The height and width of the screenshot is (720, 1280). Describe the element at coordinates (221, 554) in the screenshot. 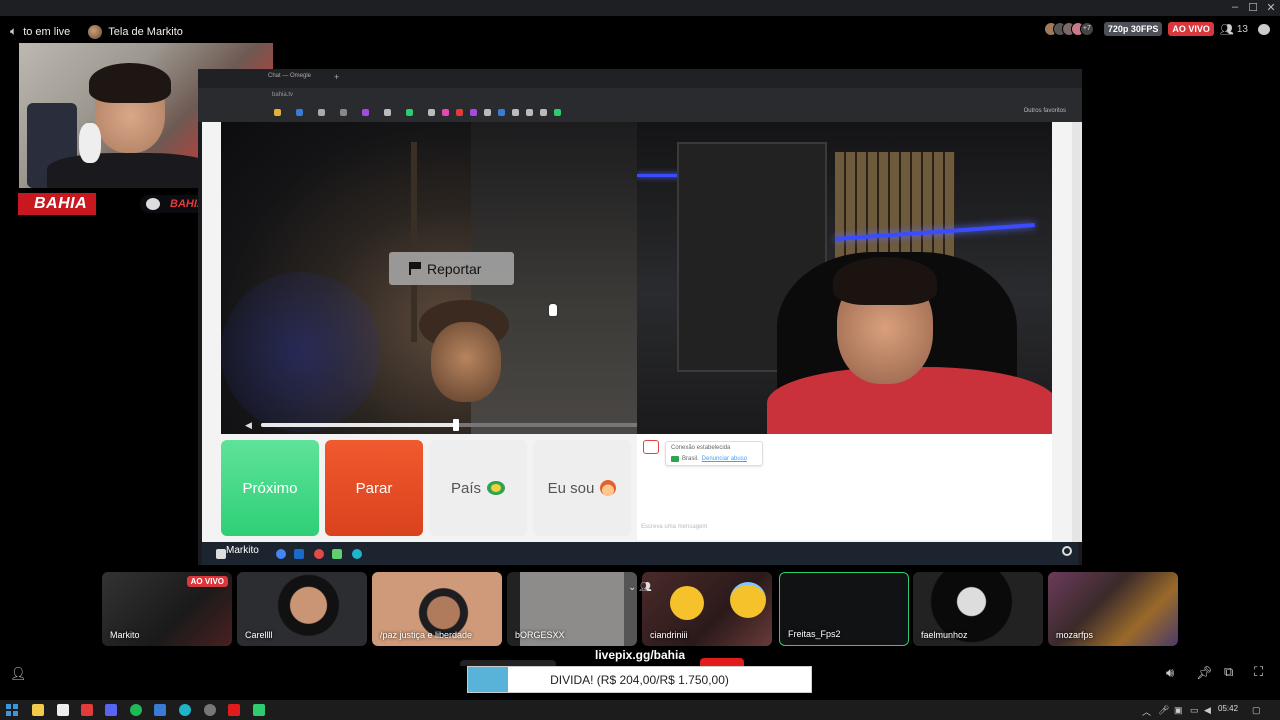

I see `monitor-icon` at that location.